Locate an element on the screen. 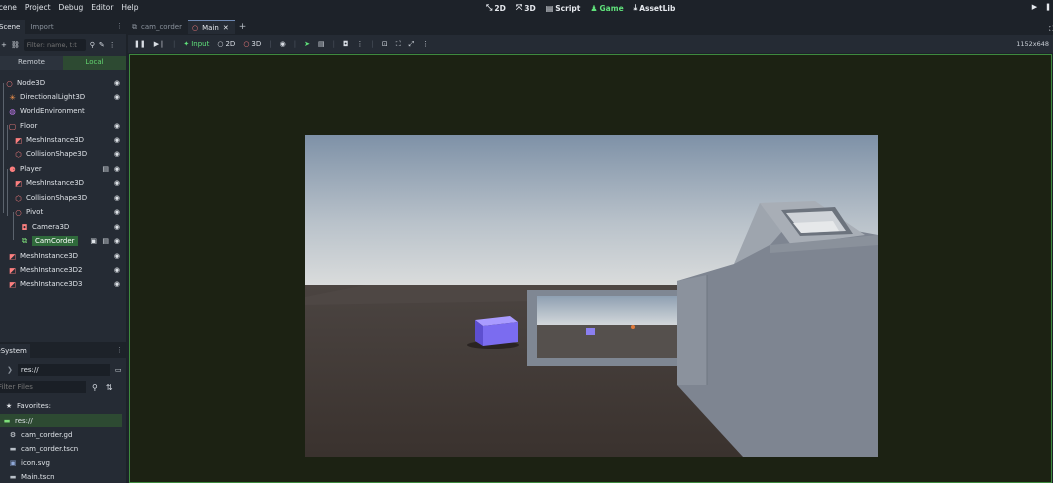 The image size is (1053, 483). pause-icon: ❚❚ is located at coordinates (140, 44).